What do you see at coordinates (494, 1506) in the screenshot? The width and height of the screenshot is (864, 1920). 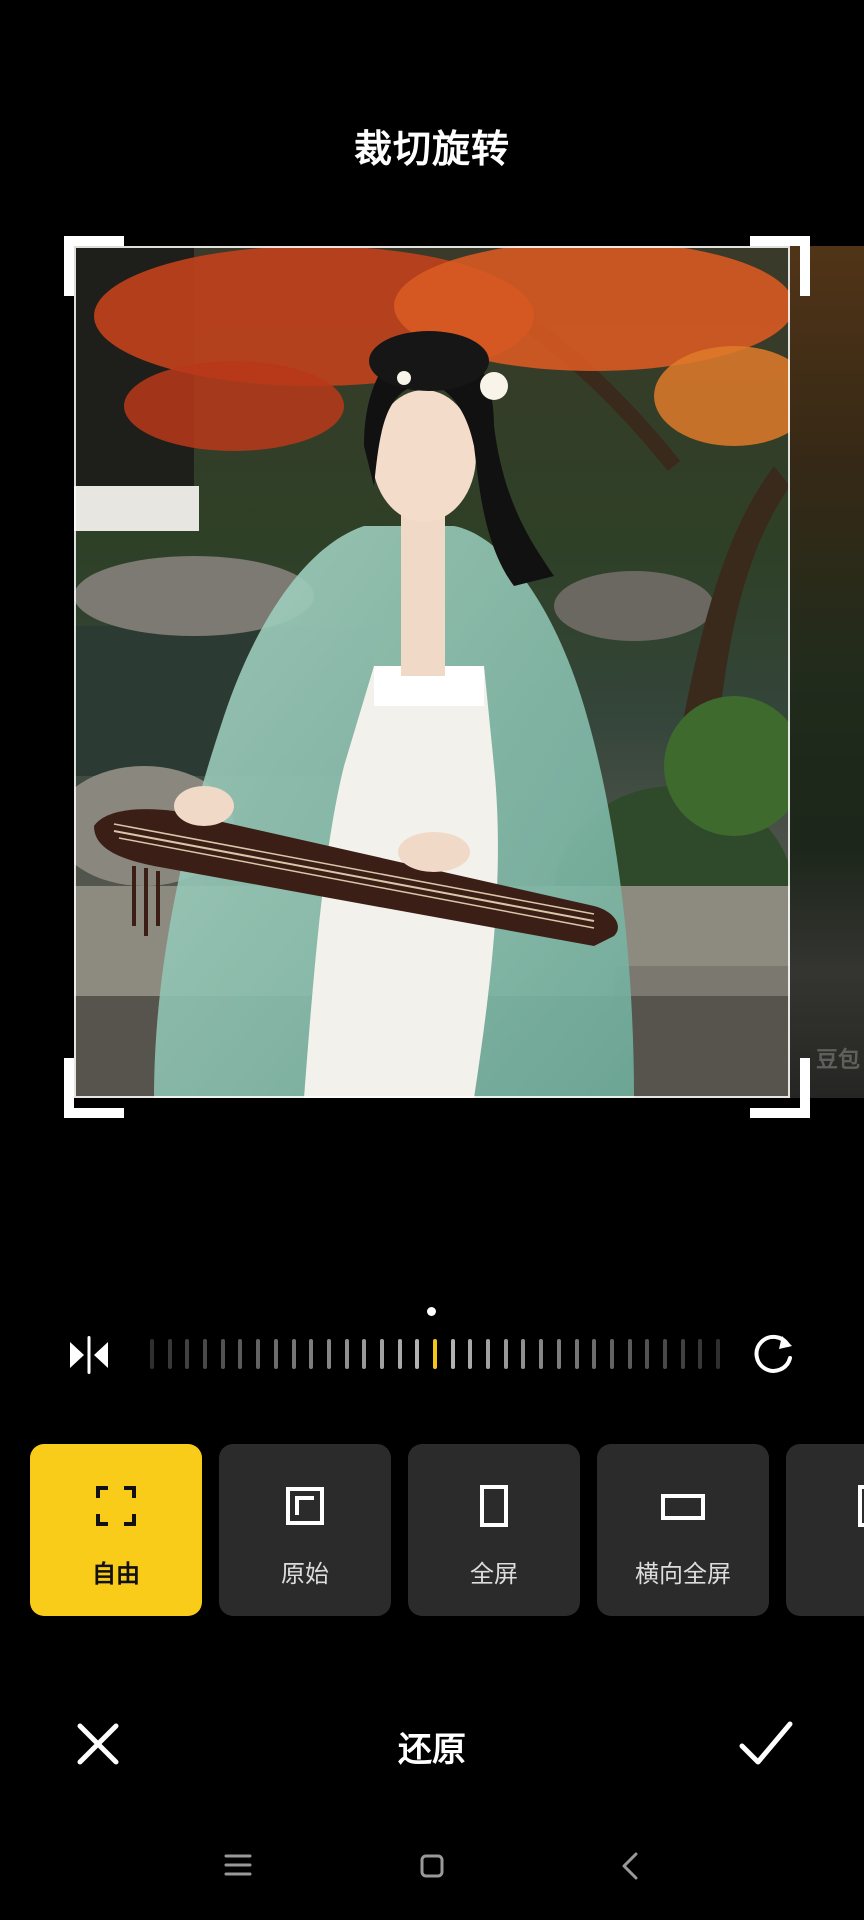 I see `portrait-fullscreen-icon` at bounding box center [494, 1506].